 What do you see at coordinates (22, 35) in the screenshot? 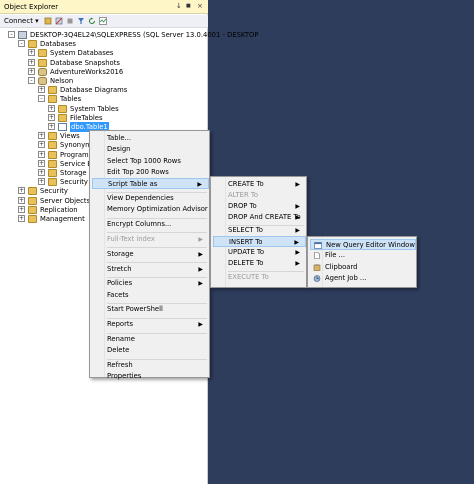
I see `server-icon` at bounding box center [22, 35].